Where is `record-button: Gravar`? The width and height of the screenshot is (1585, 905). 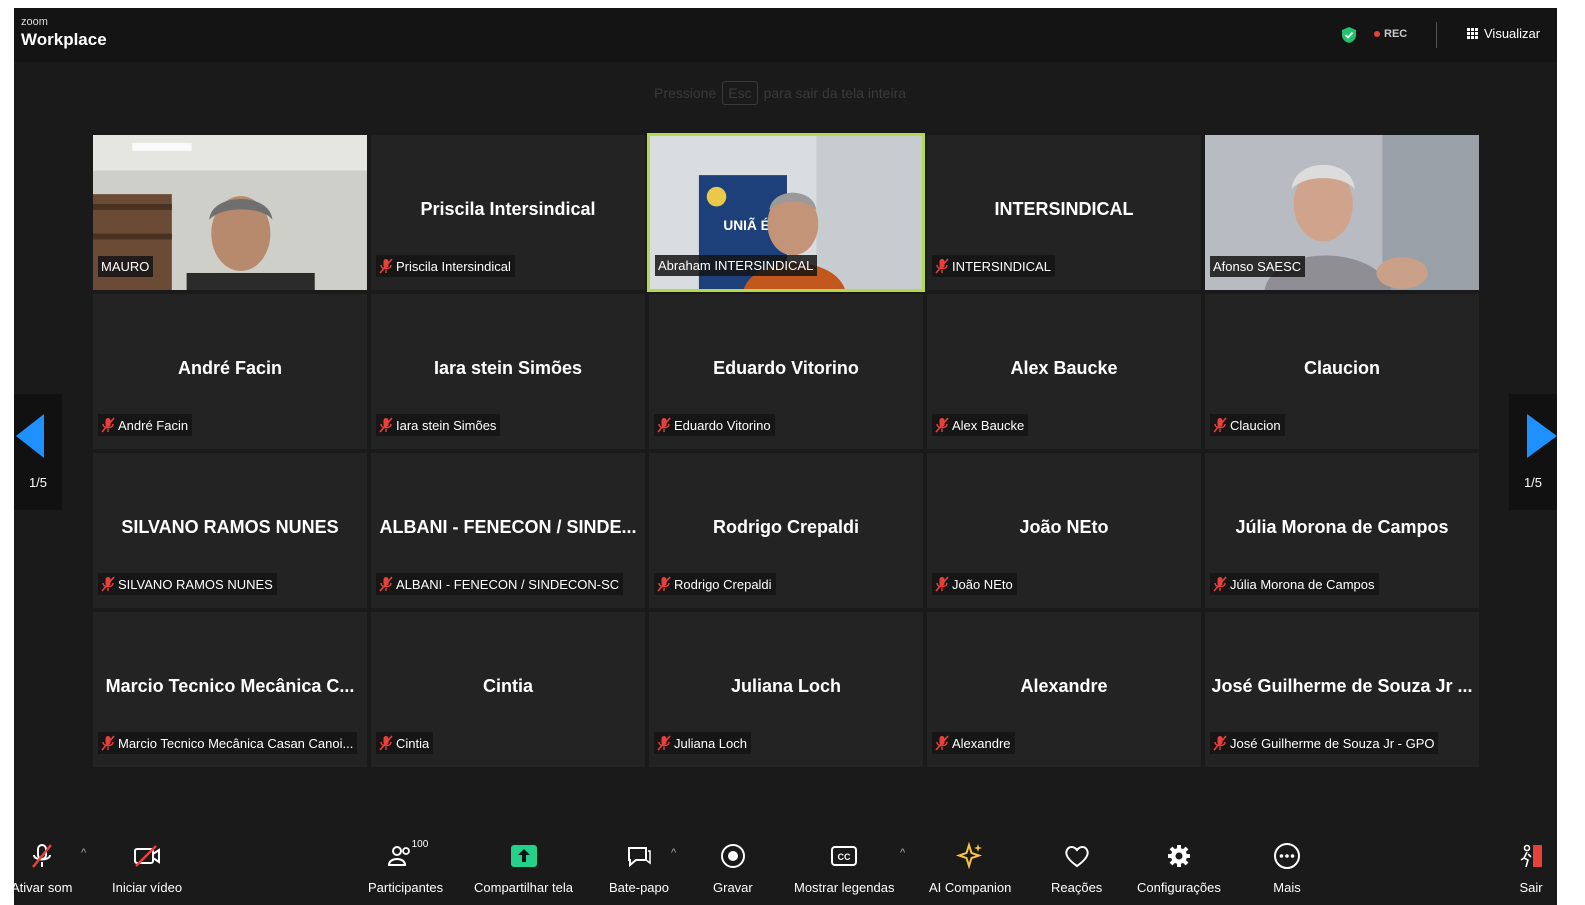 record-button: Gravar is located at coordinates (733, 868).